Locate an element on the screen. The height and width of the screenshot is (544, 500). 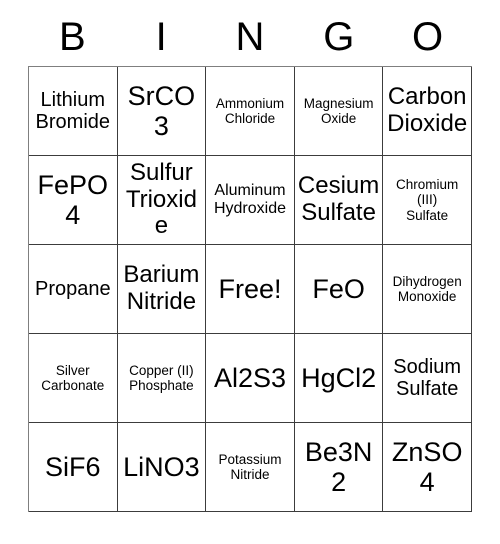
bingo-cell-label: Sulfur Trioxide is located at coordinates (161, 199).